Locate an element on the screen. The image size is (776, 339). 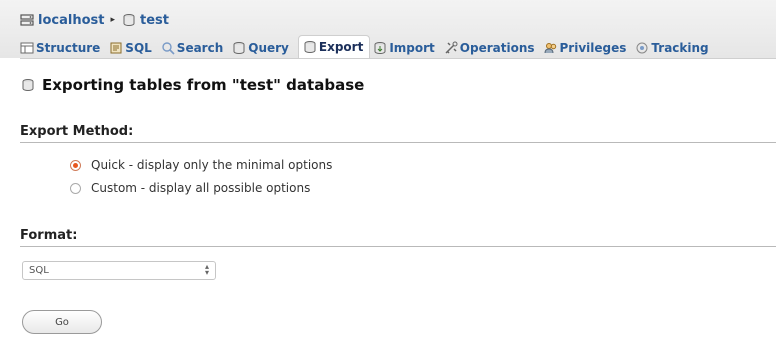
operations-icon is located at coordinates (451, 47).